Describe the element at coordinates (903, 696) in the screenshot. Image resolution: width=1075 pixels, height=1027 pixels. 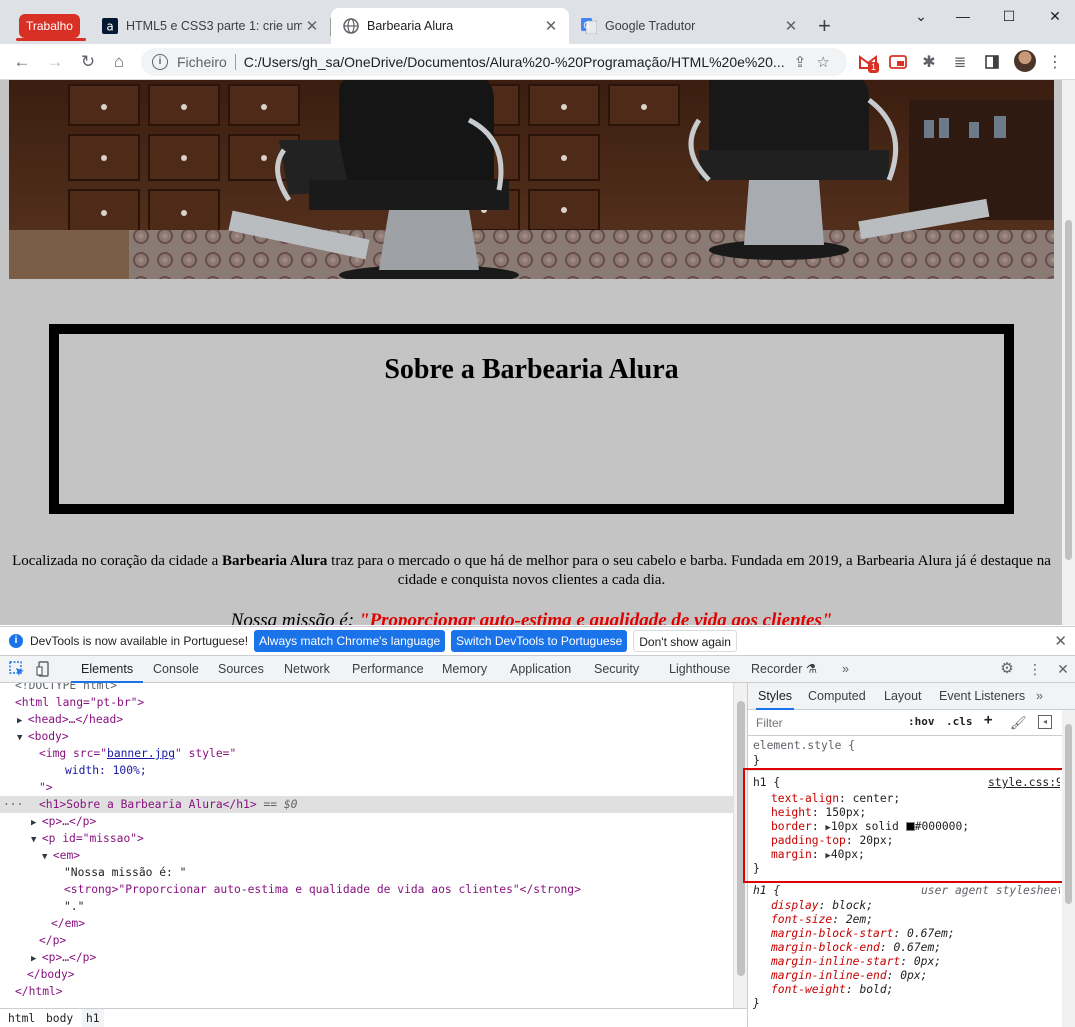
I see `tab-layout: Layout` at that location.